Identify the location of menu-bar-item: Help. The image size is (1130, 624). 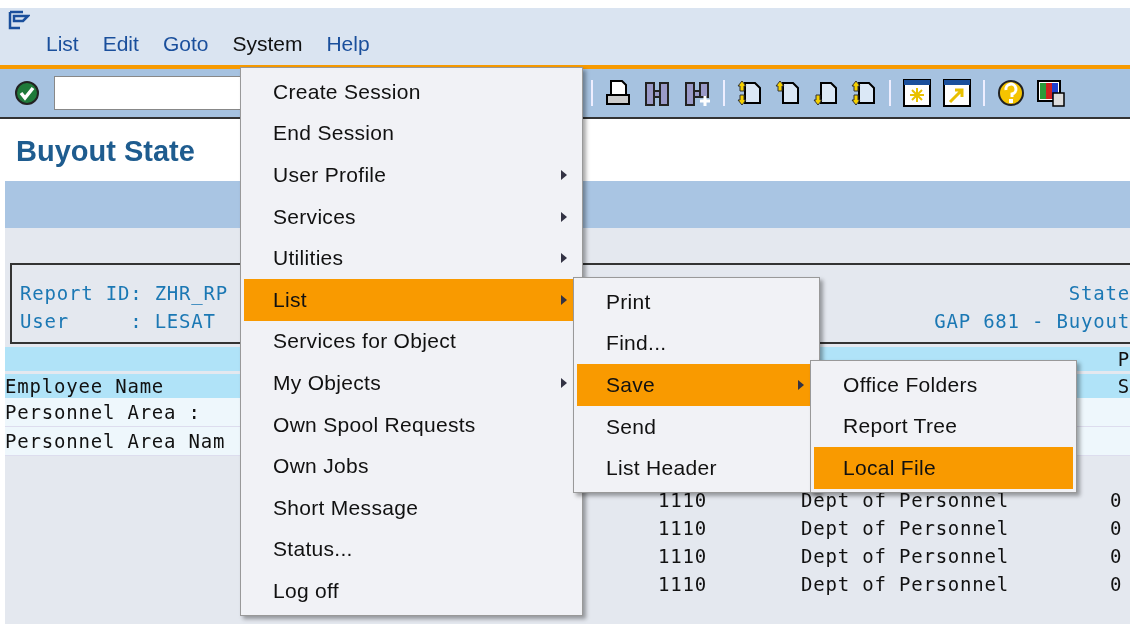
(348, 44).